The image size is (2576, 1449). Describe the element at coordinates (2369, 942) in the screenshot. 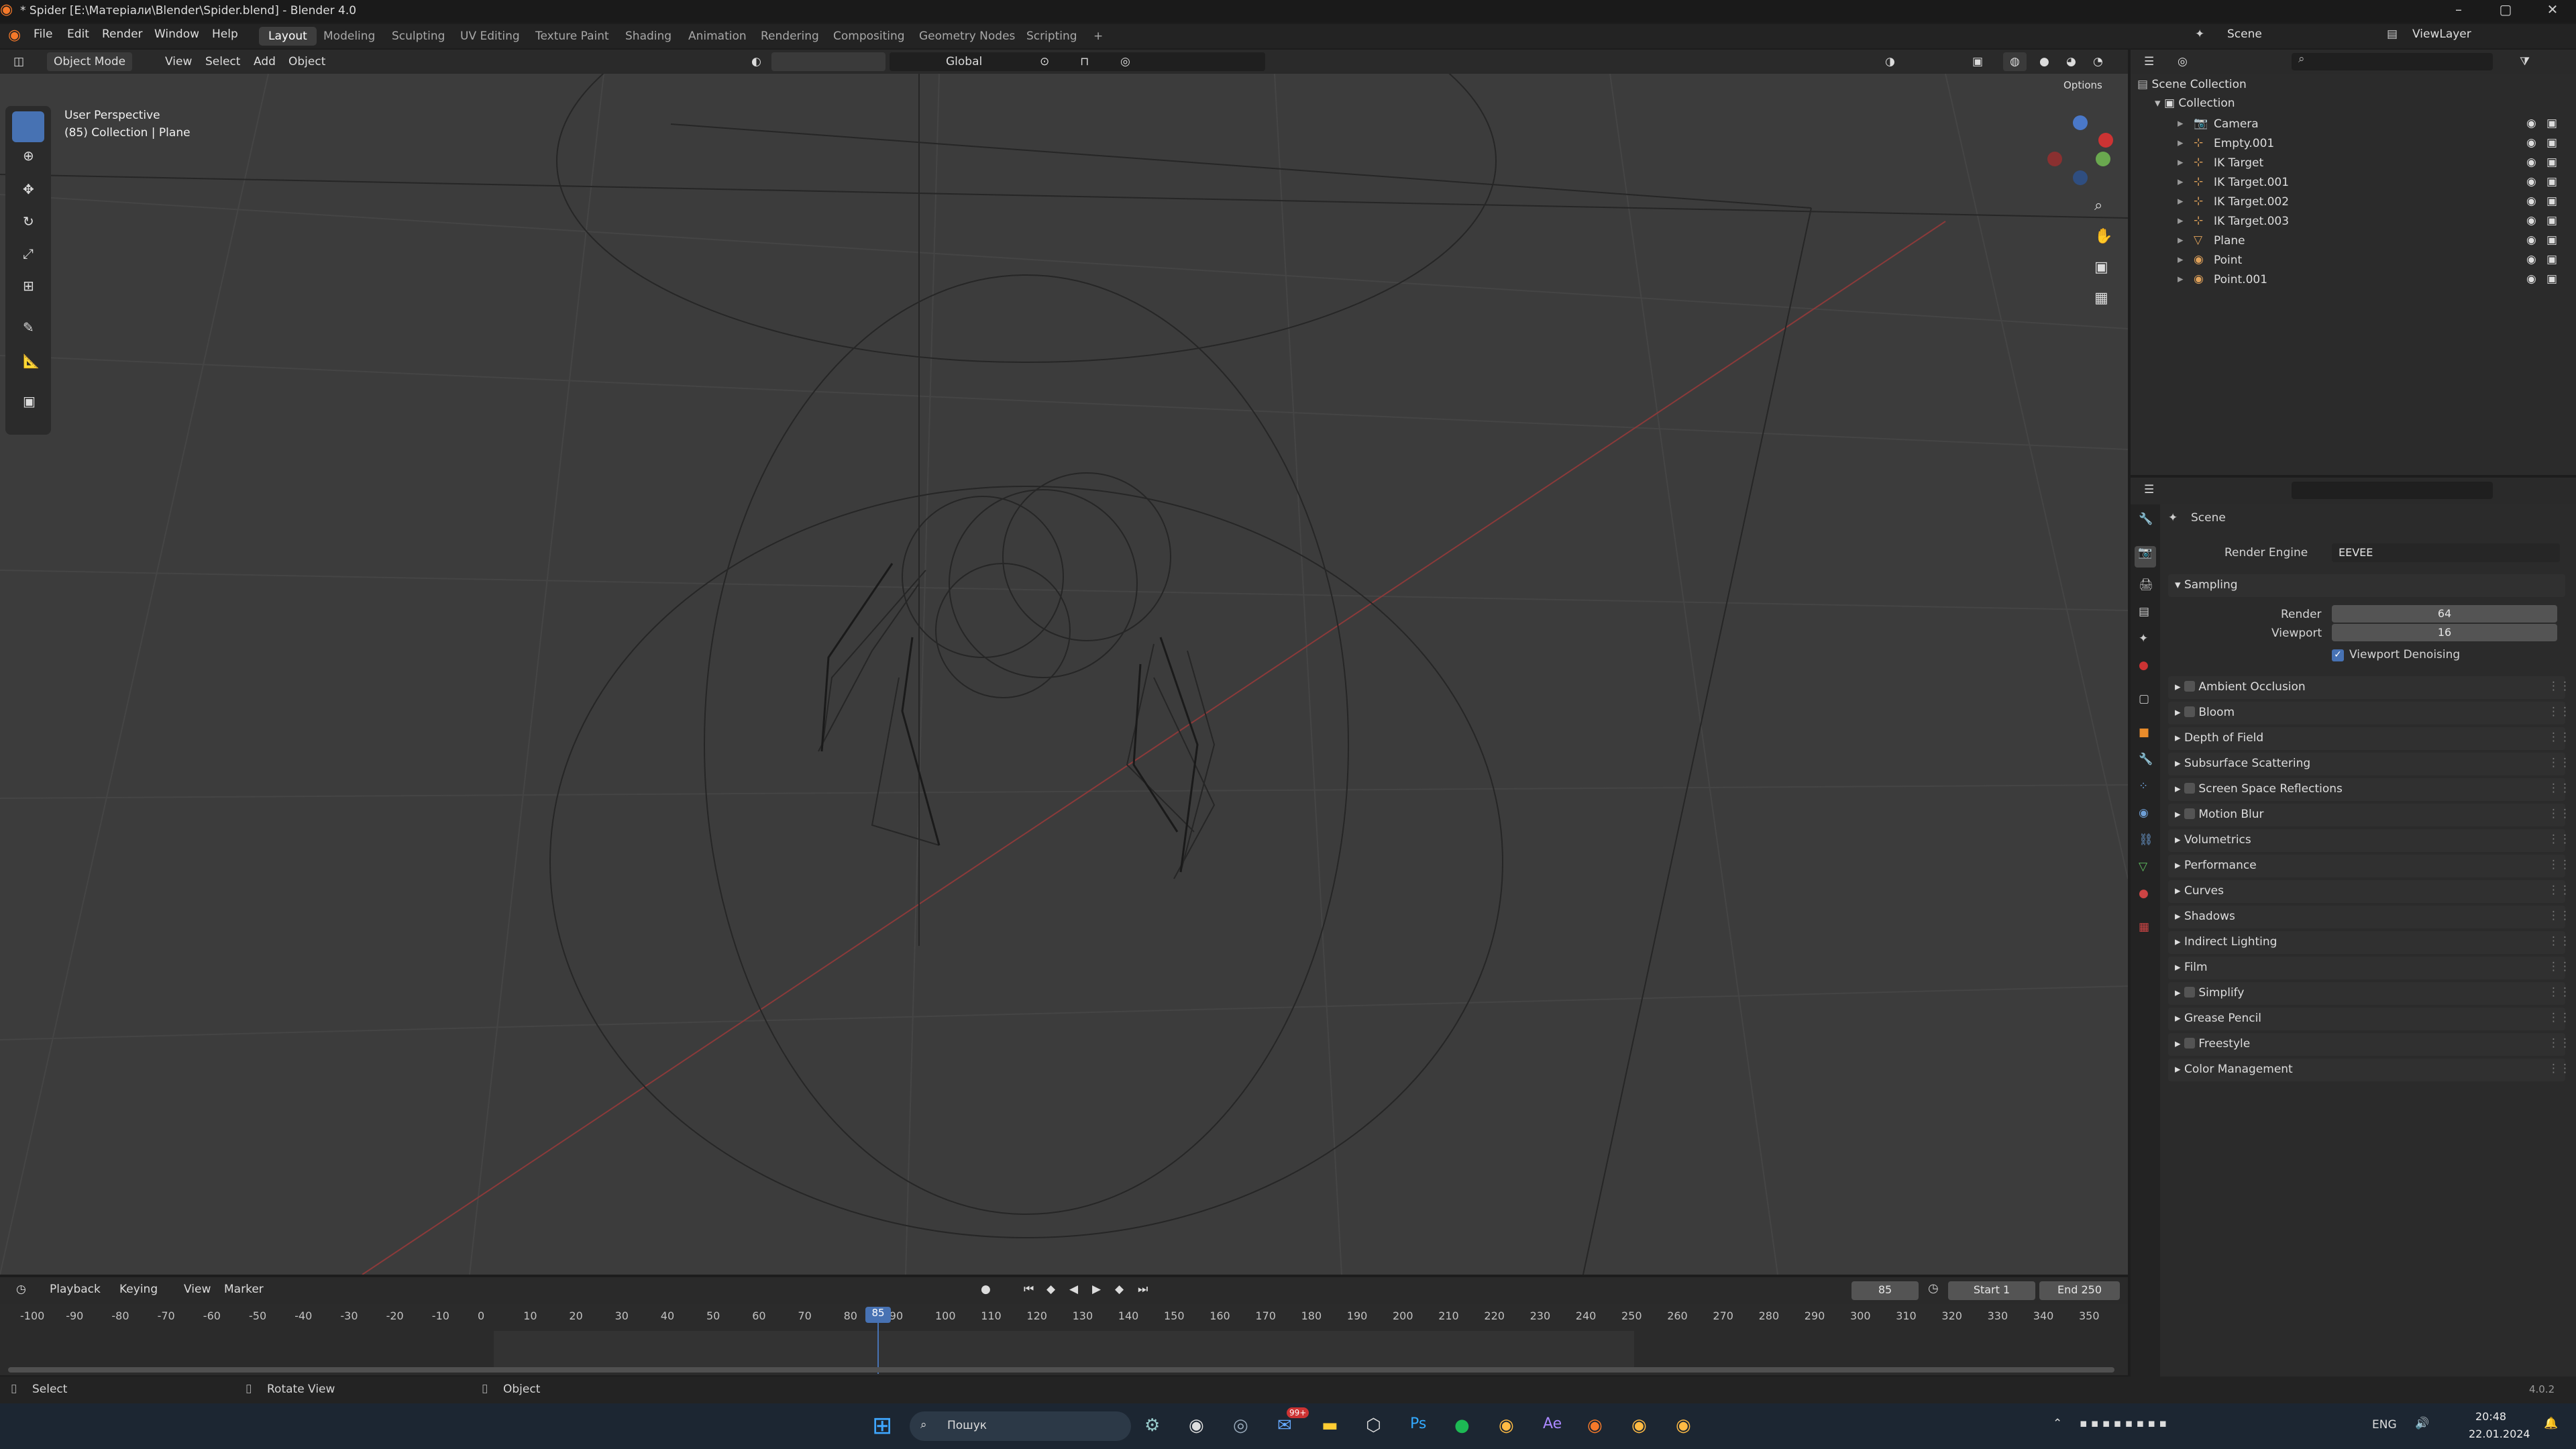

I see `panel-indirect-lighting: ▸ Indirect Lighting ⋮⋮` at that location.